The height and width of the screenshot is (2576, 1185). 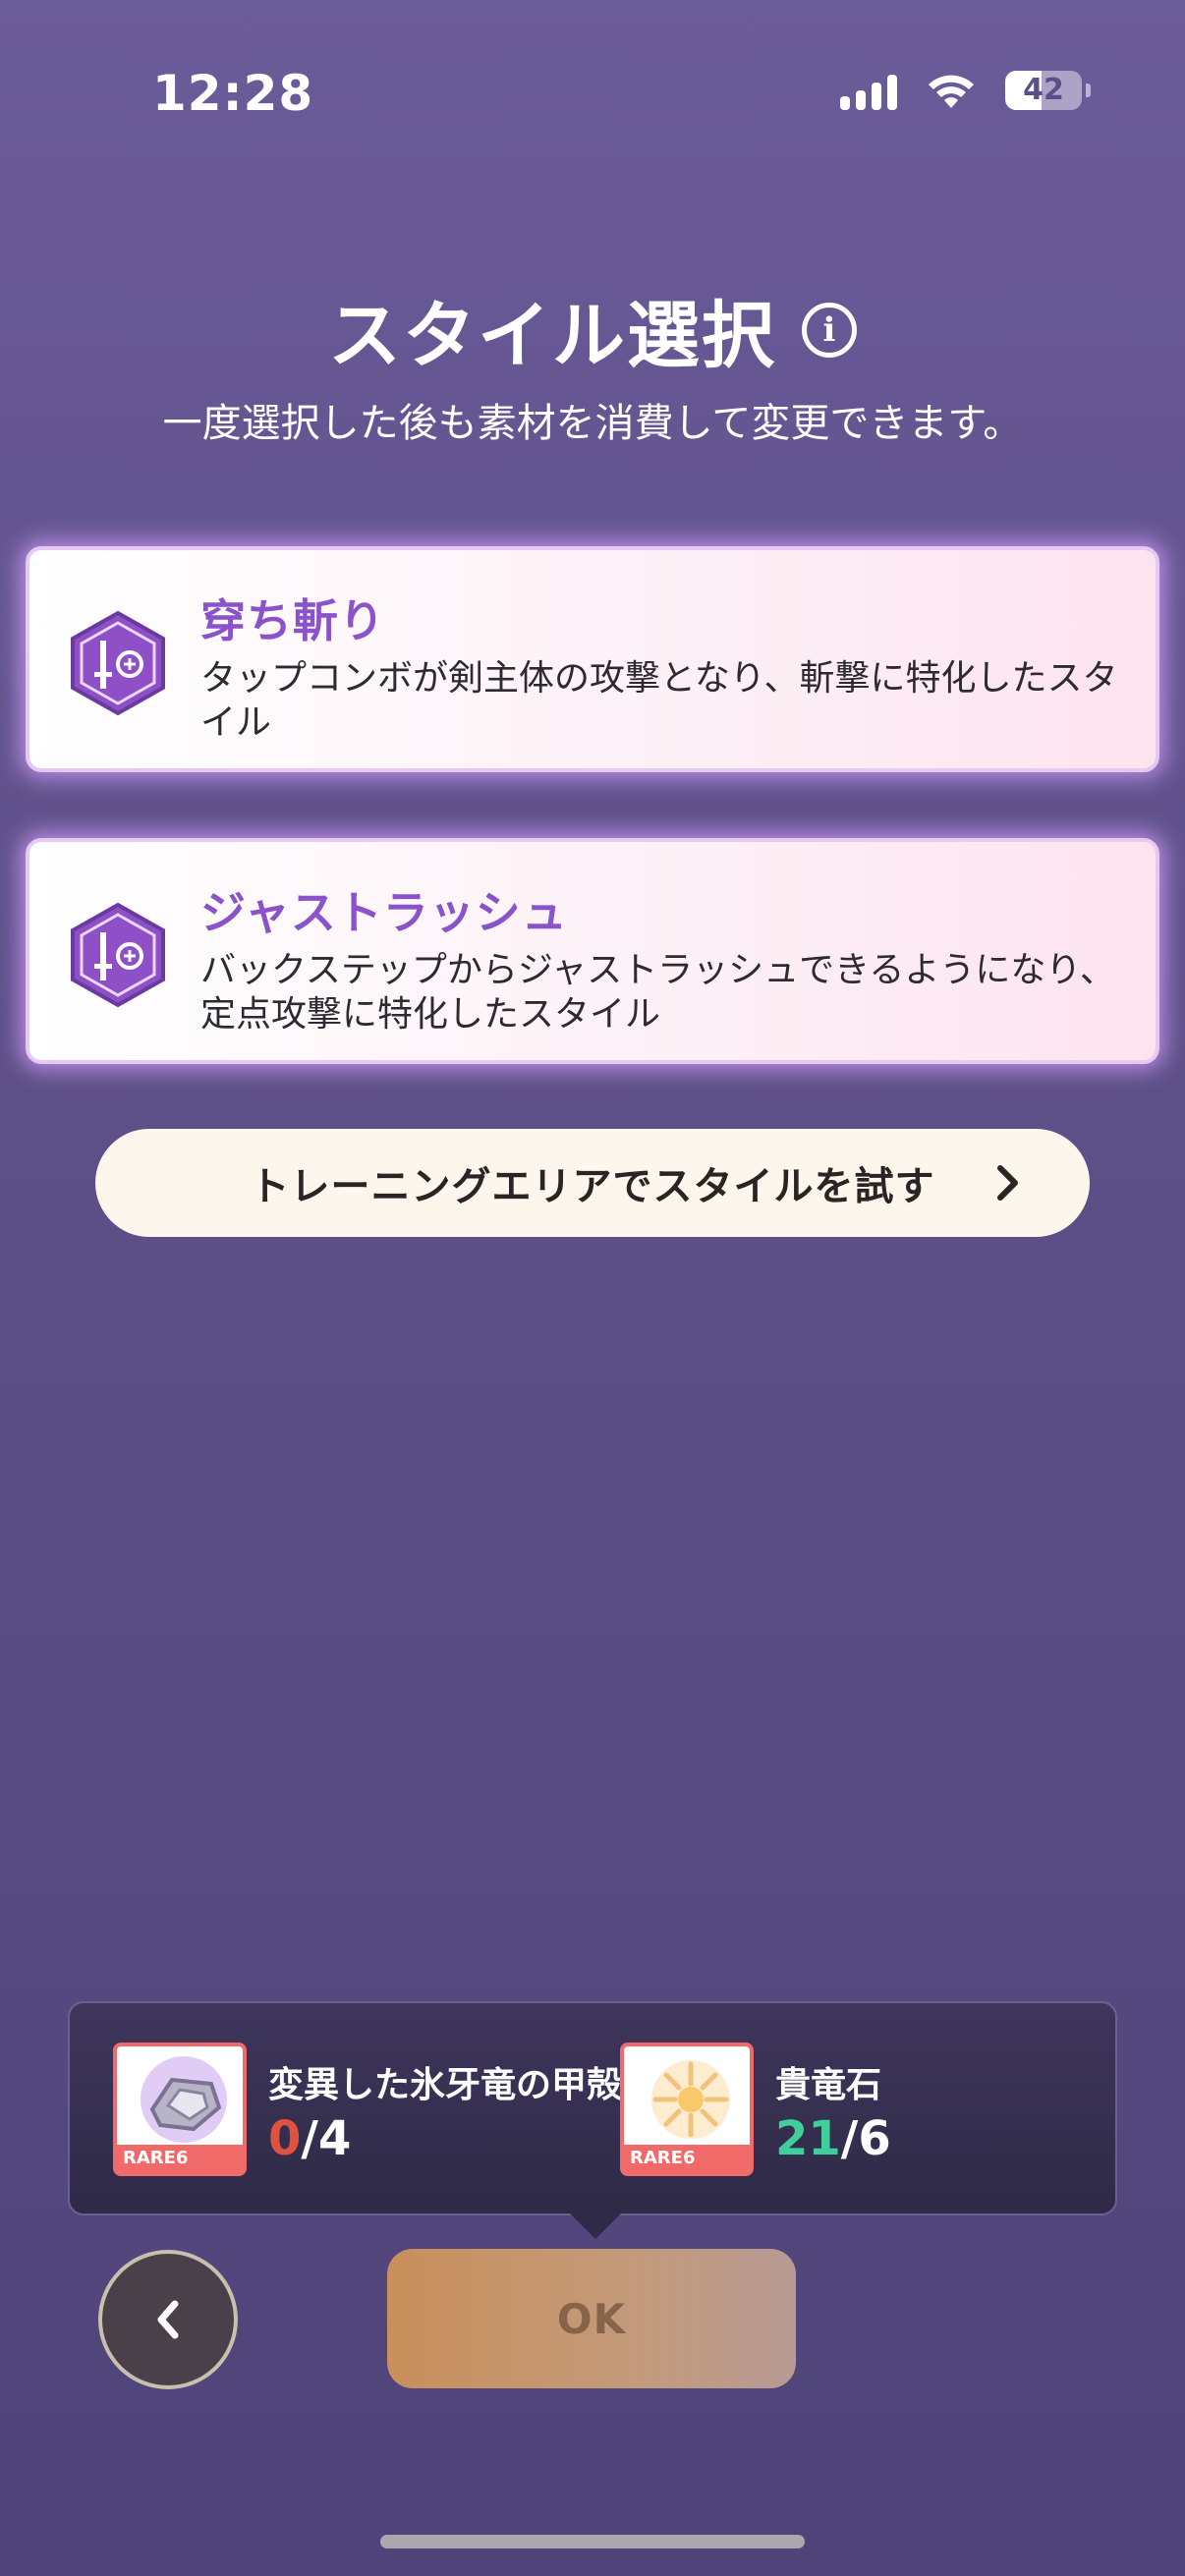 I want to click on style-description: タップコンボが剣主体の攻撃となり、斬撃に特化したスタイル, so click(x=659, y=700).